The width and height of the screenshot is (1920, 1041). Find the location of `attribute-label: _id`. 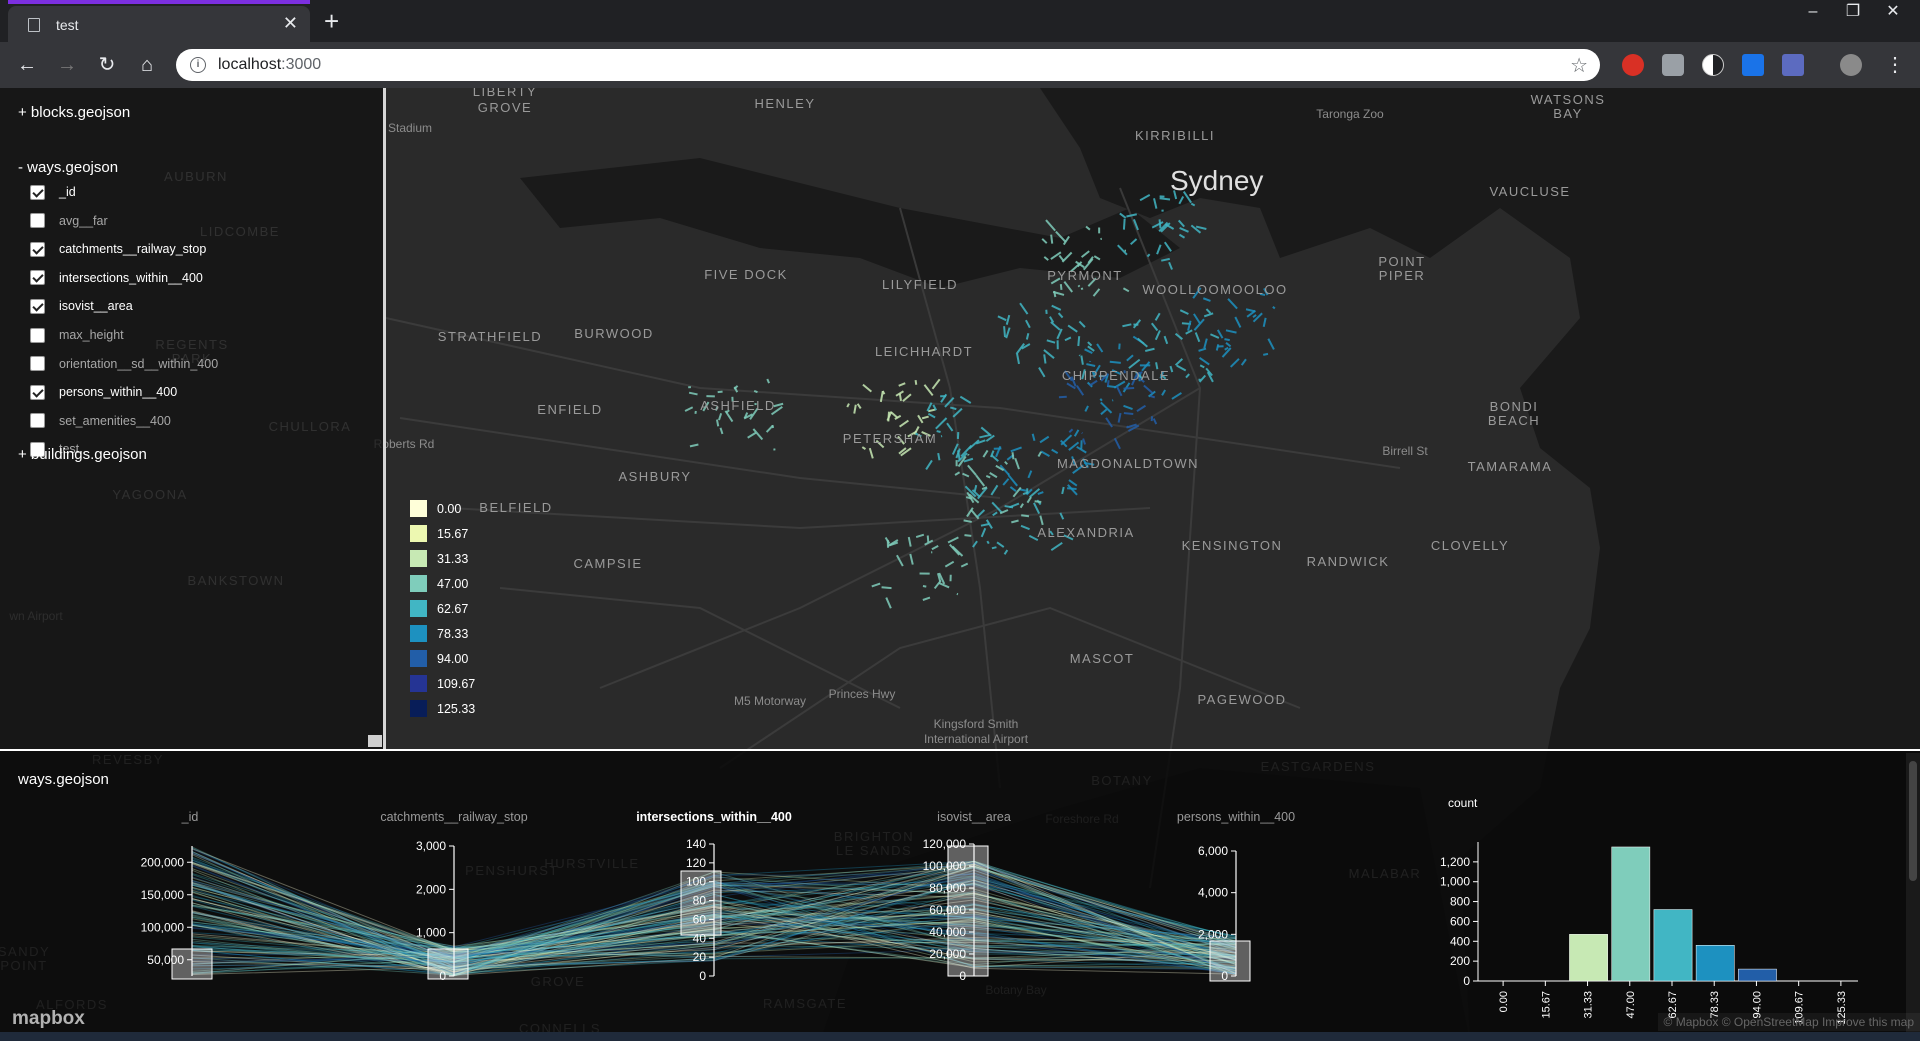

attribute-label: _id is located at coordinates (67, 192).